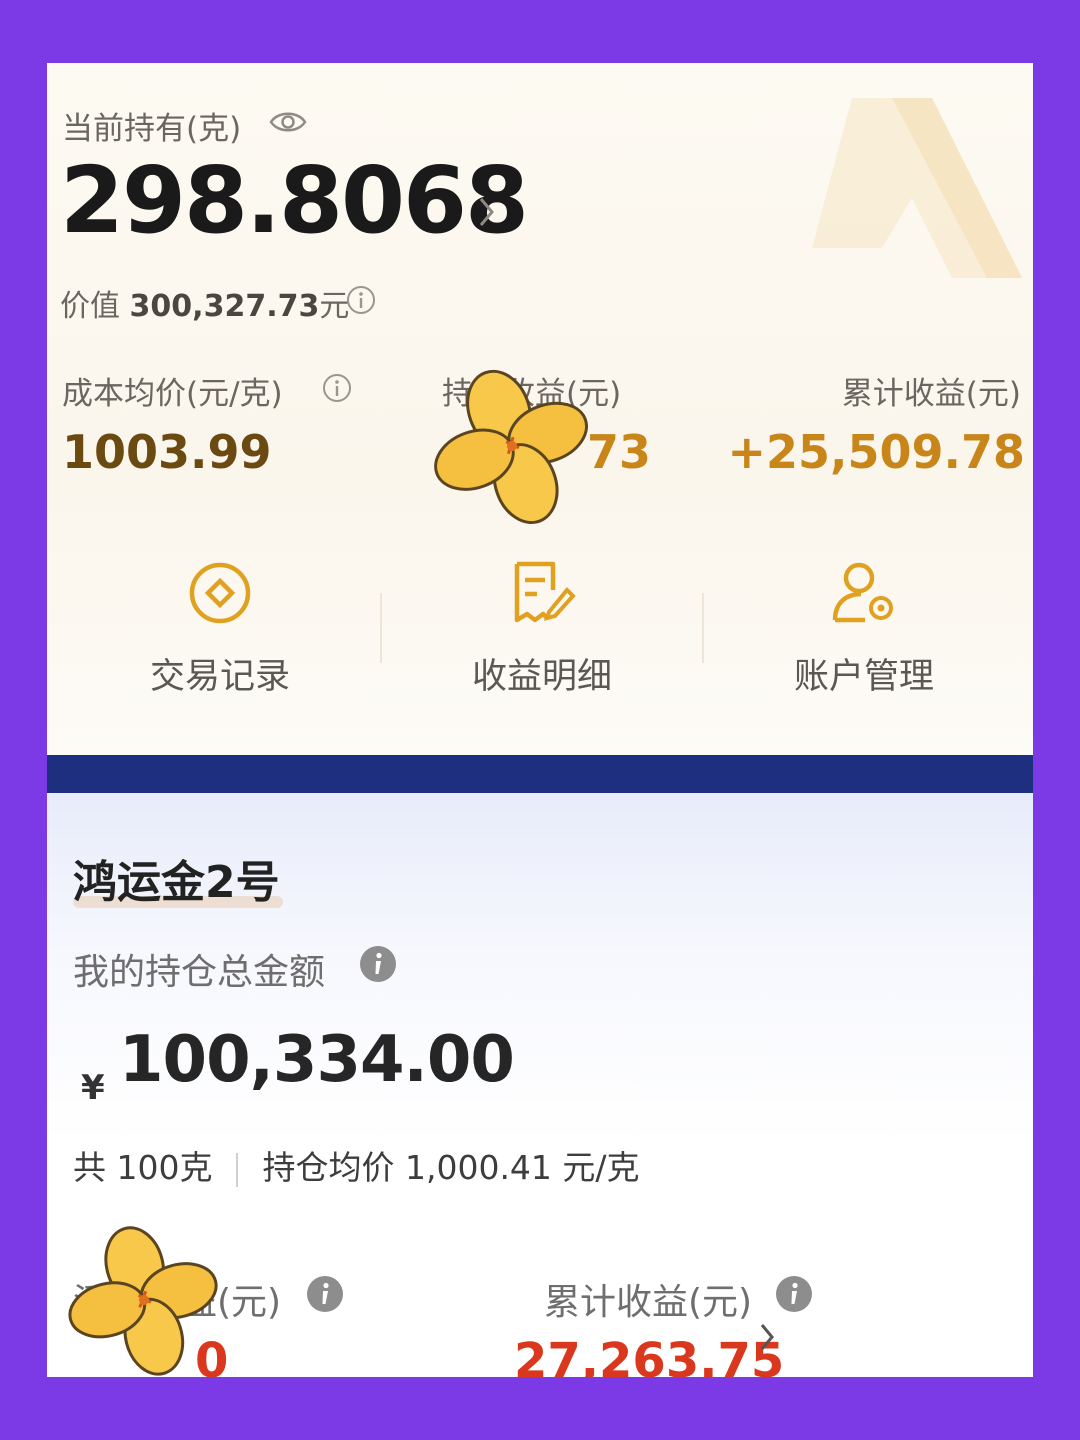 Image resolution: width=1080 pixels, height=1440 pixels. I want to click on holdings-worth: 价值 300,327.73元, so click(204, 303).